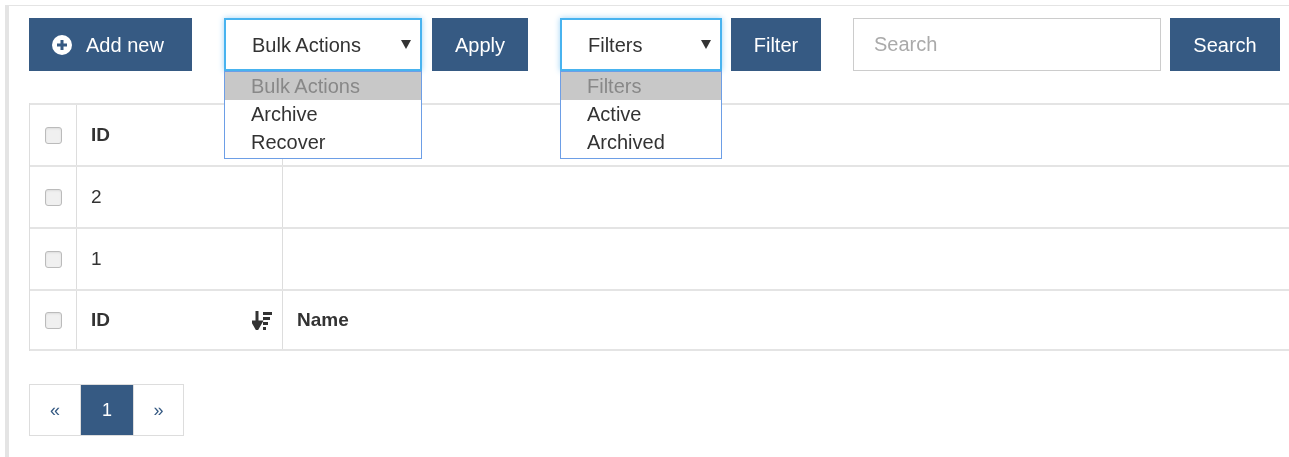  What do you see at coordinates (641, 114) in the screenshot?
I see `dropdown-option: Active` at bounding box center [641, 114].